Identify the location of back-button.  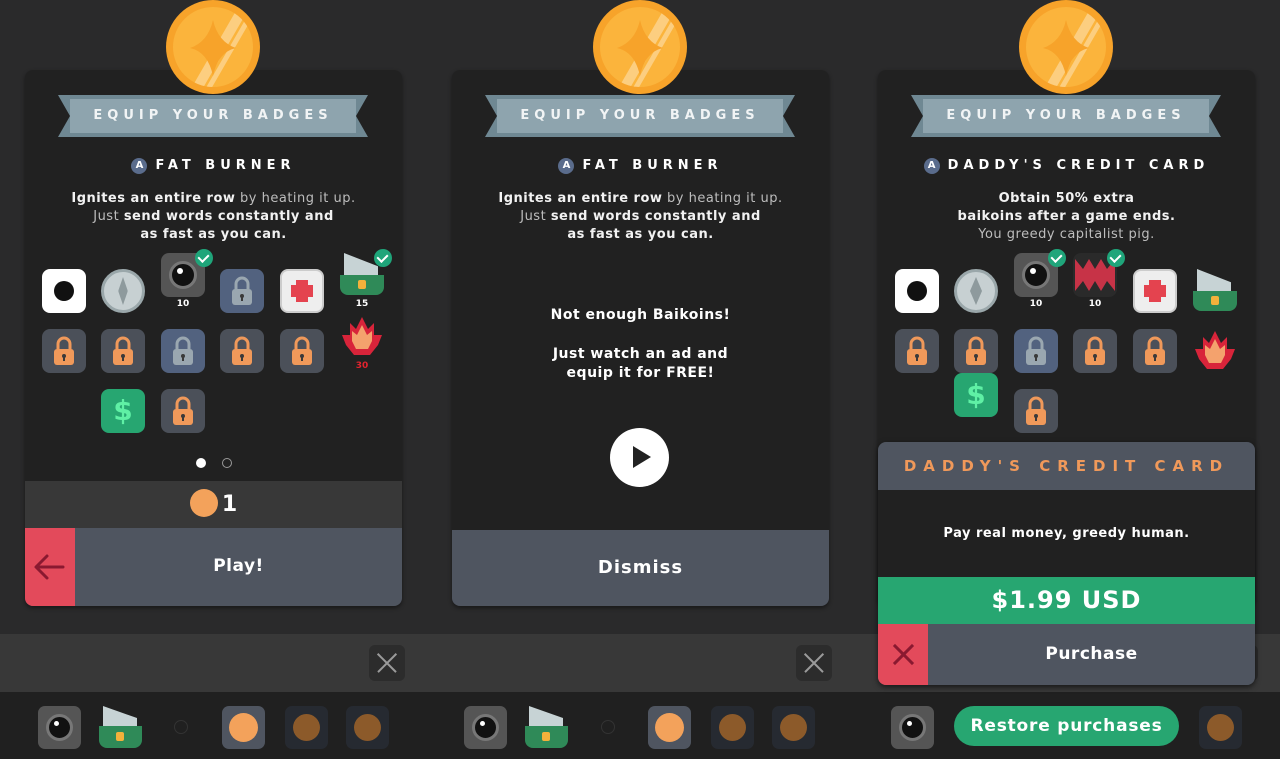
(50, 567).